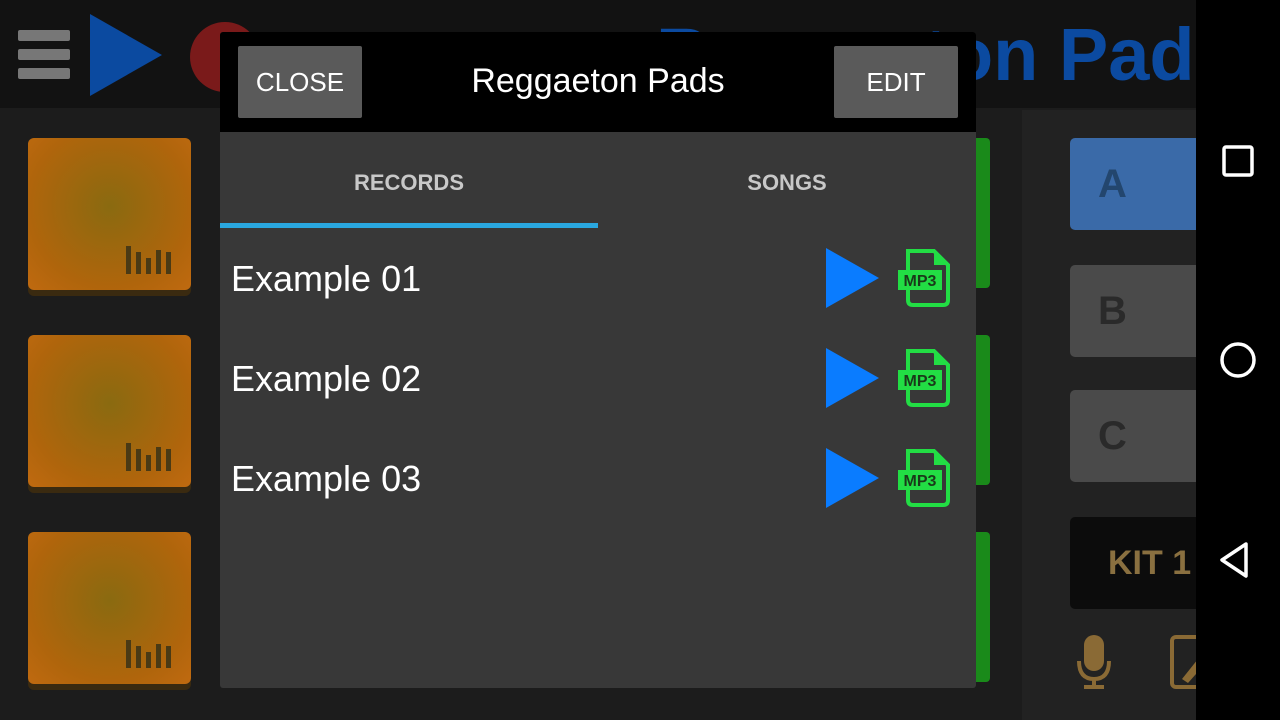  I want to click on edit-button: EDIT, so click(896, 82).